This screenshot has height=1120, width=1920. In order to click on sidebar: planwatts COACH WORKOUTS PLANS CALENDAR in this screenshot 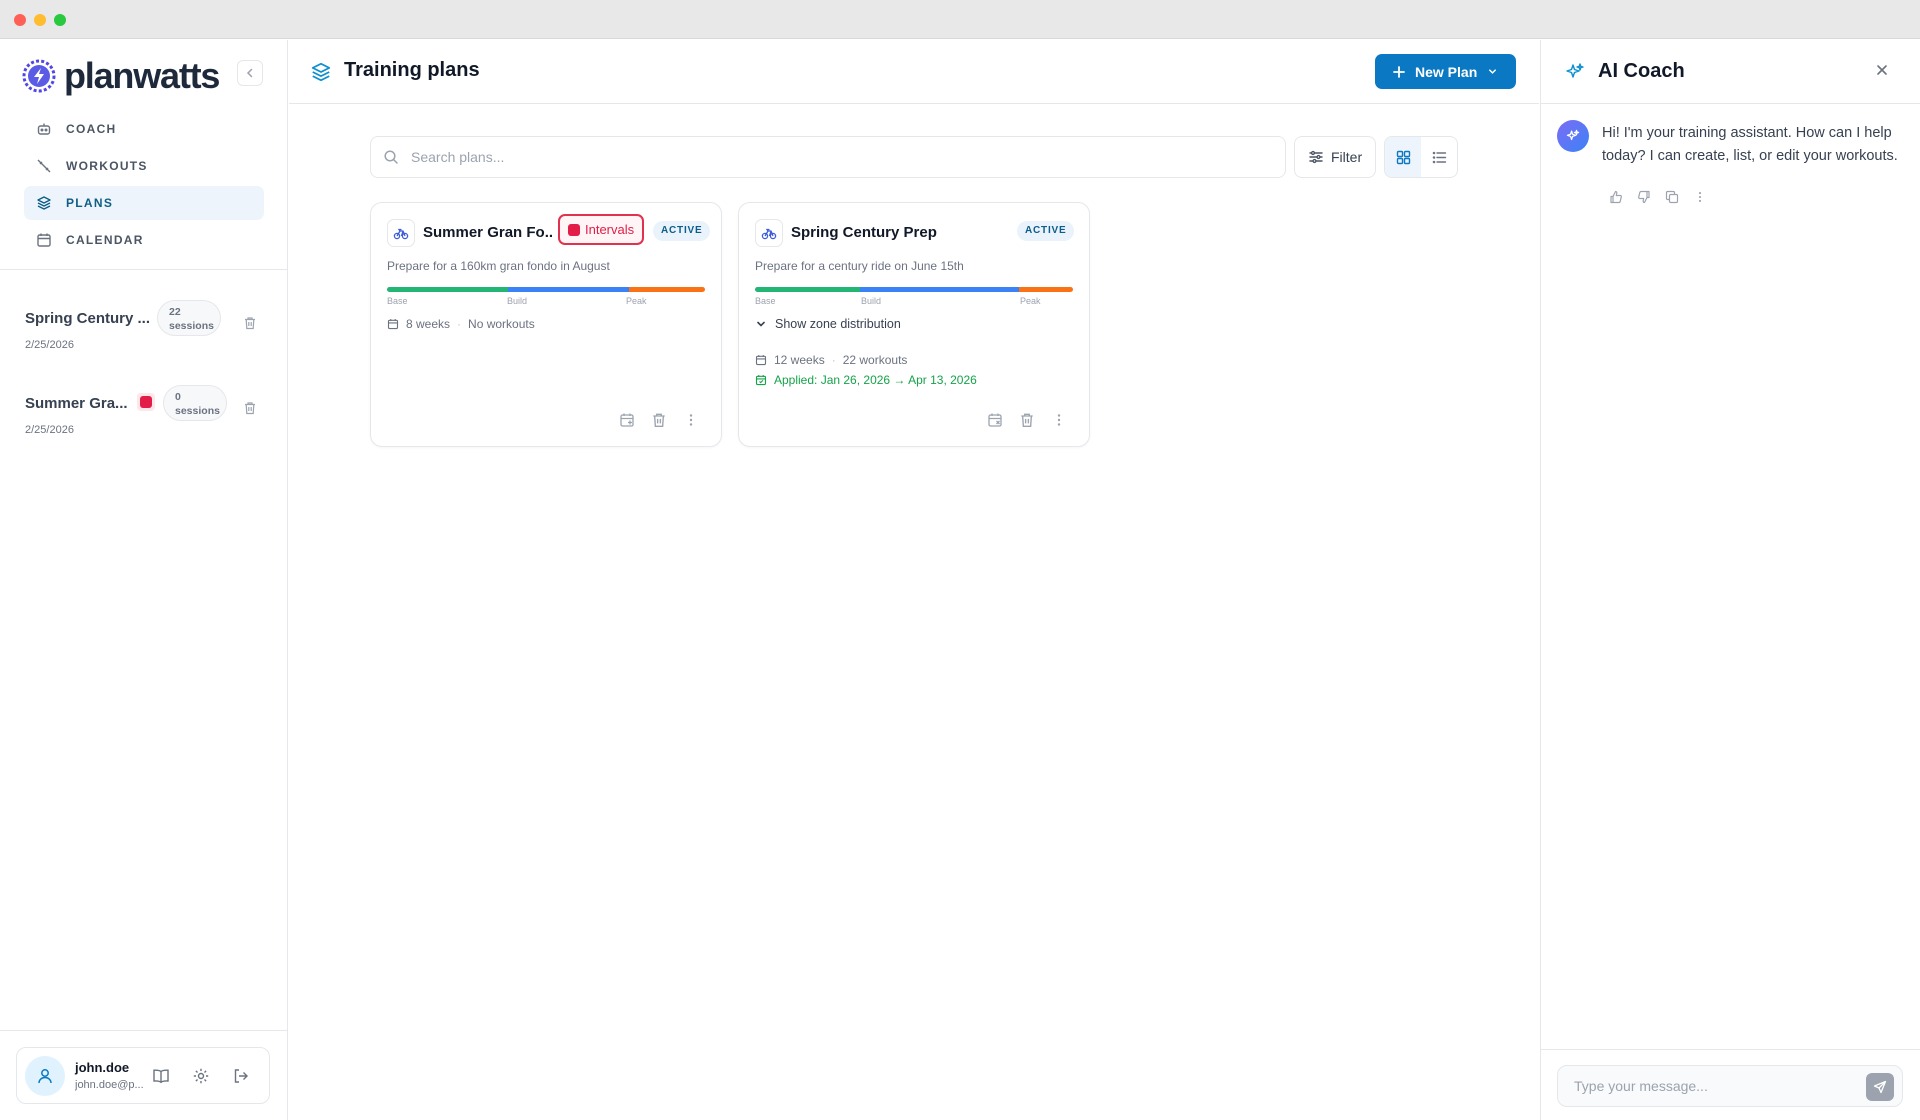, I will do `click(144, 580)`.